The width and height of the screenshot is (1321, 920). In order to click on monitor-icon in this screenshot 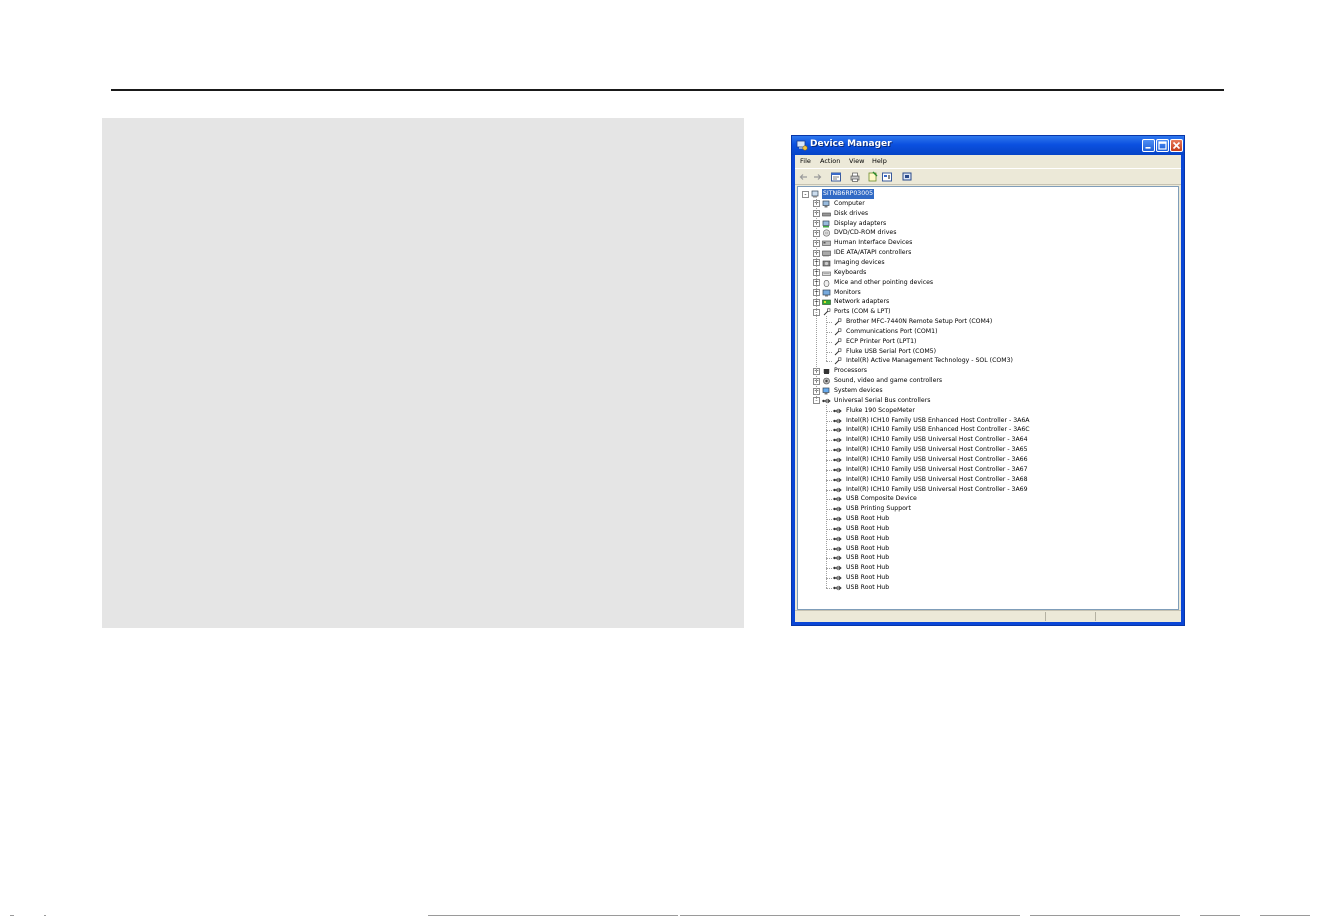, I will do `click(826, 292)`.